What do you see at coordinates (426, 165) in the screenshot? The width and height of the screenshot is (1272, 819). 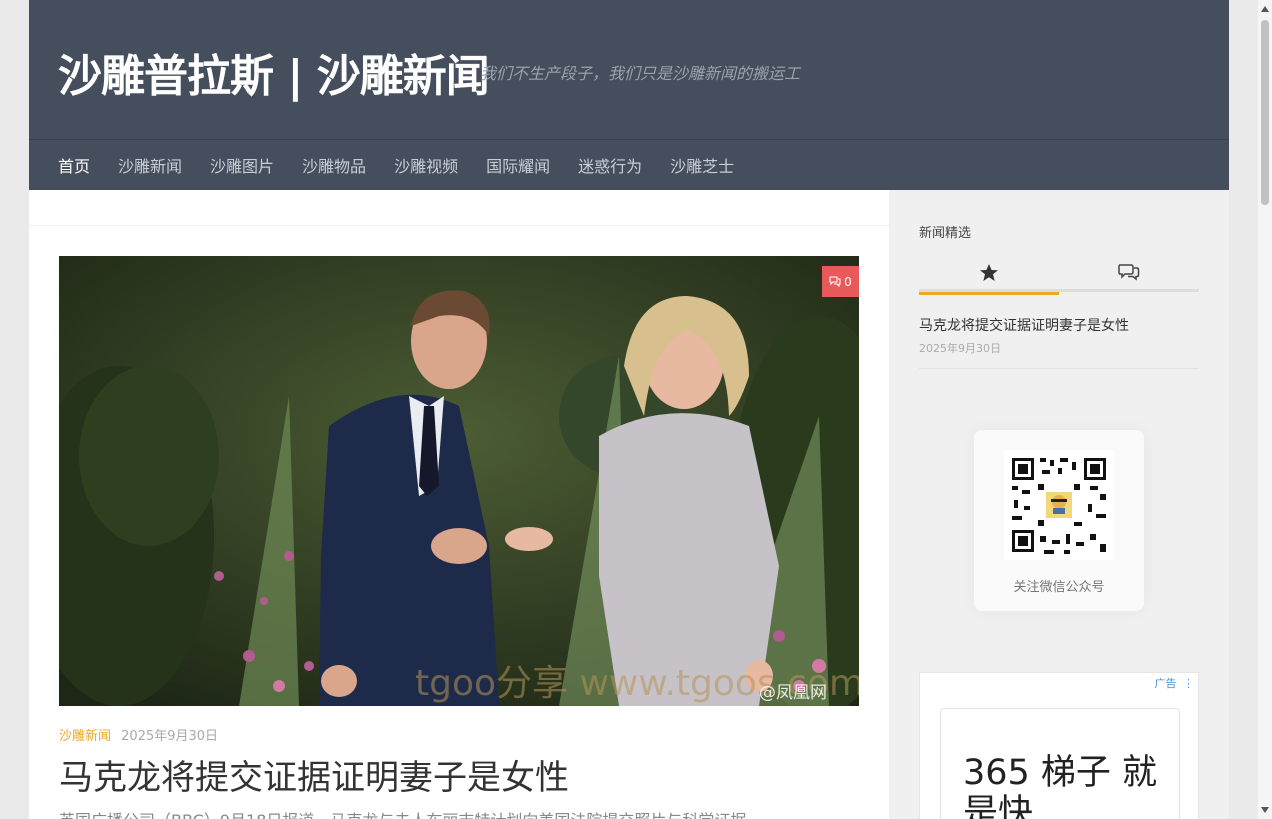 I see `nav-item-videos: 沙雕视频` at bounding box center [426, 165].